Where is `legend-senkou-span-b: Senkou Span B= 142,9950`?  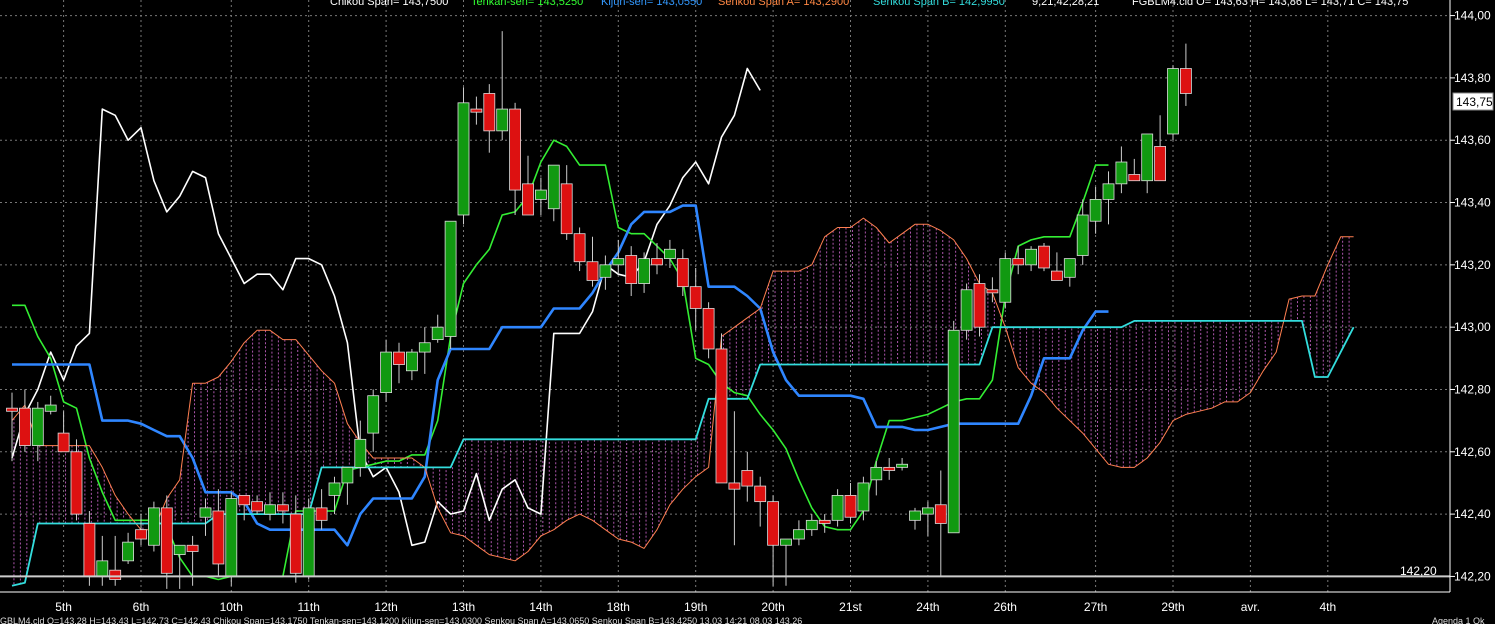 legend-senkou-span-b: Senkou Span B= 142,9950 is located at coordinates (939, 4).